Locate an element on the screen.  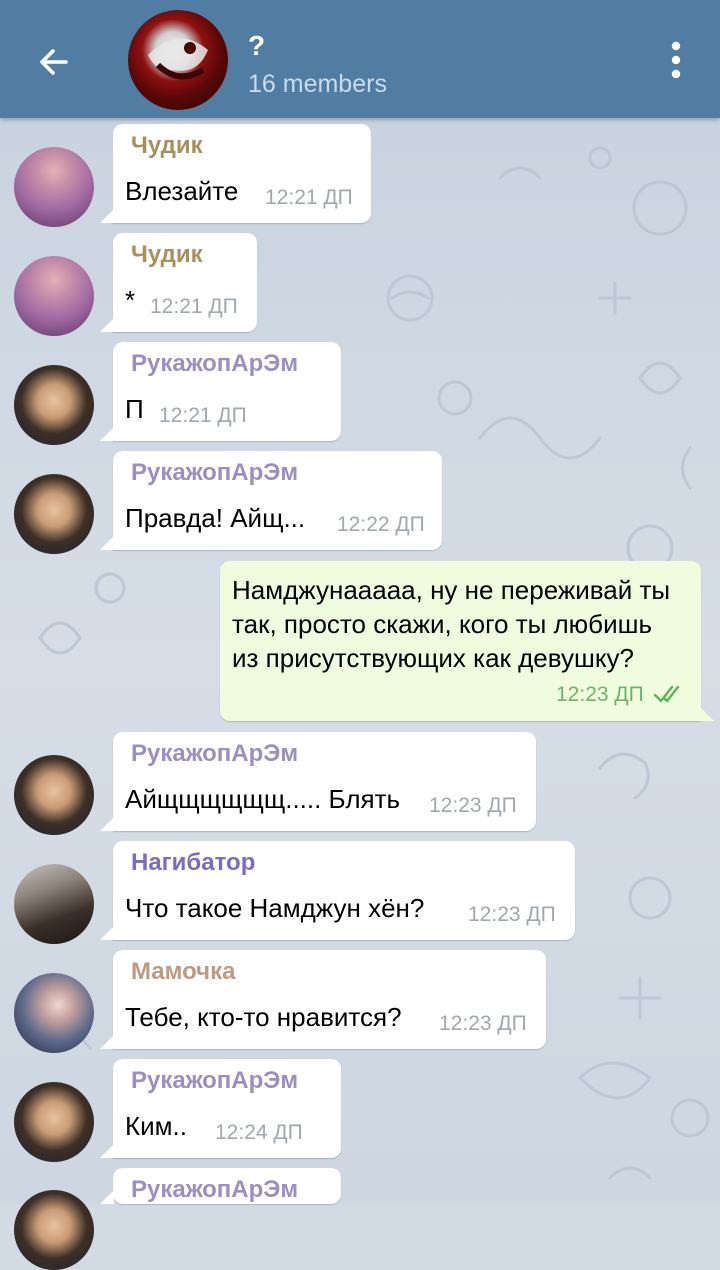
sender-name: Мамочка is located at coordinates (183, 972).